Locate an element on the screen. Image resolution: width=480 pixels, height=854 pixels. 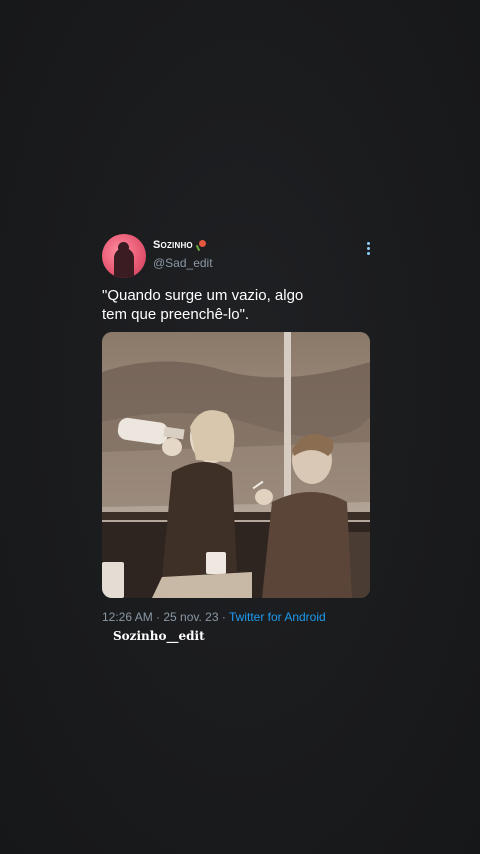
tweet-date: 25 nov. 23 is located at coordinates (190, 617).